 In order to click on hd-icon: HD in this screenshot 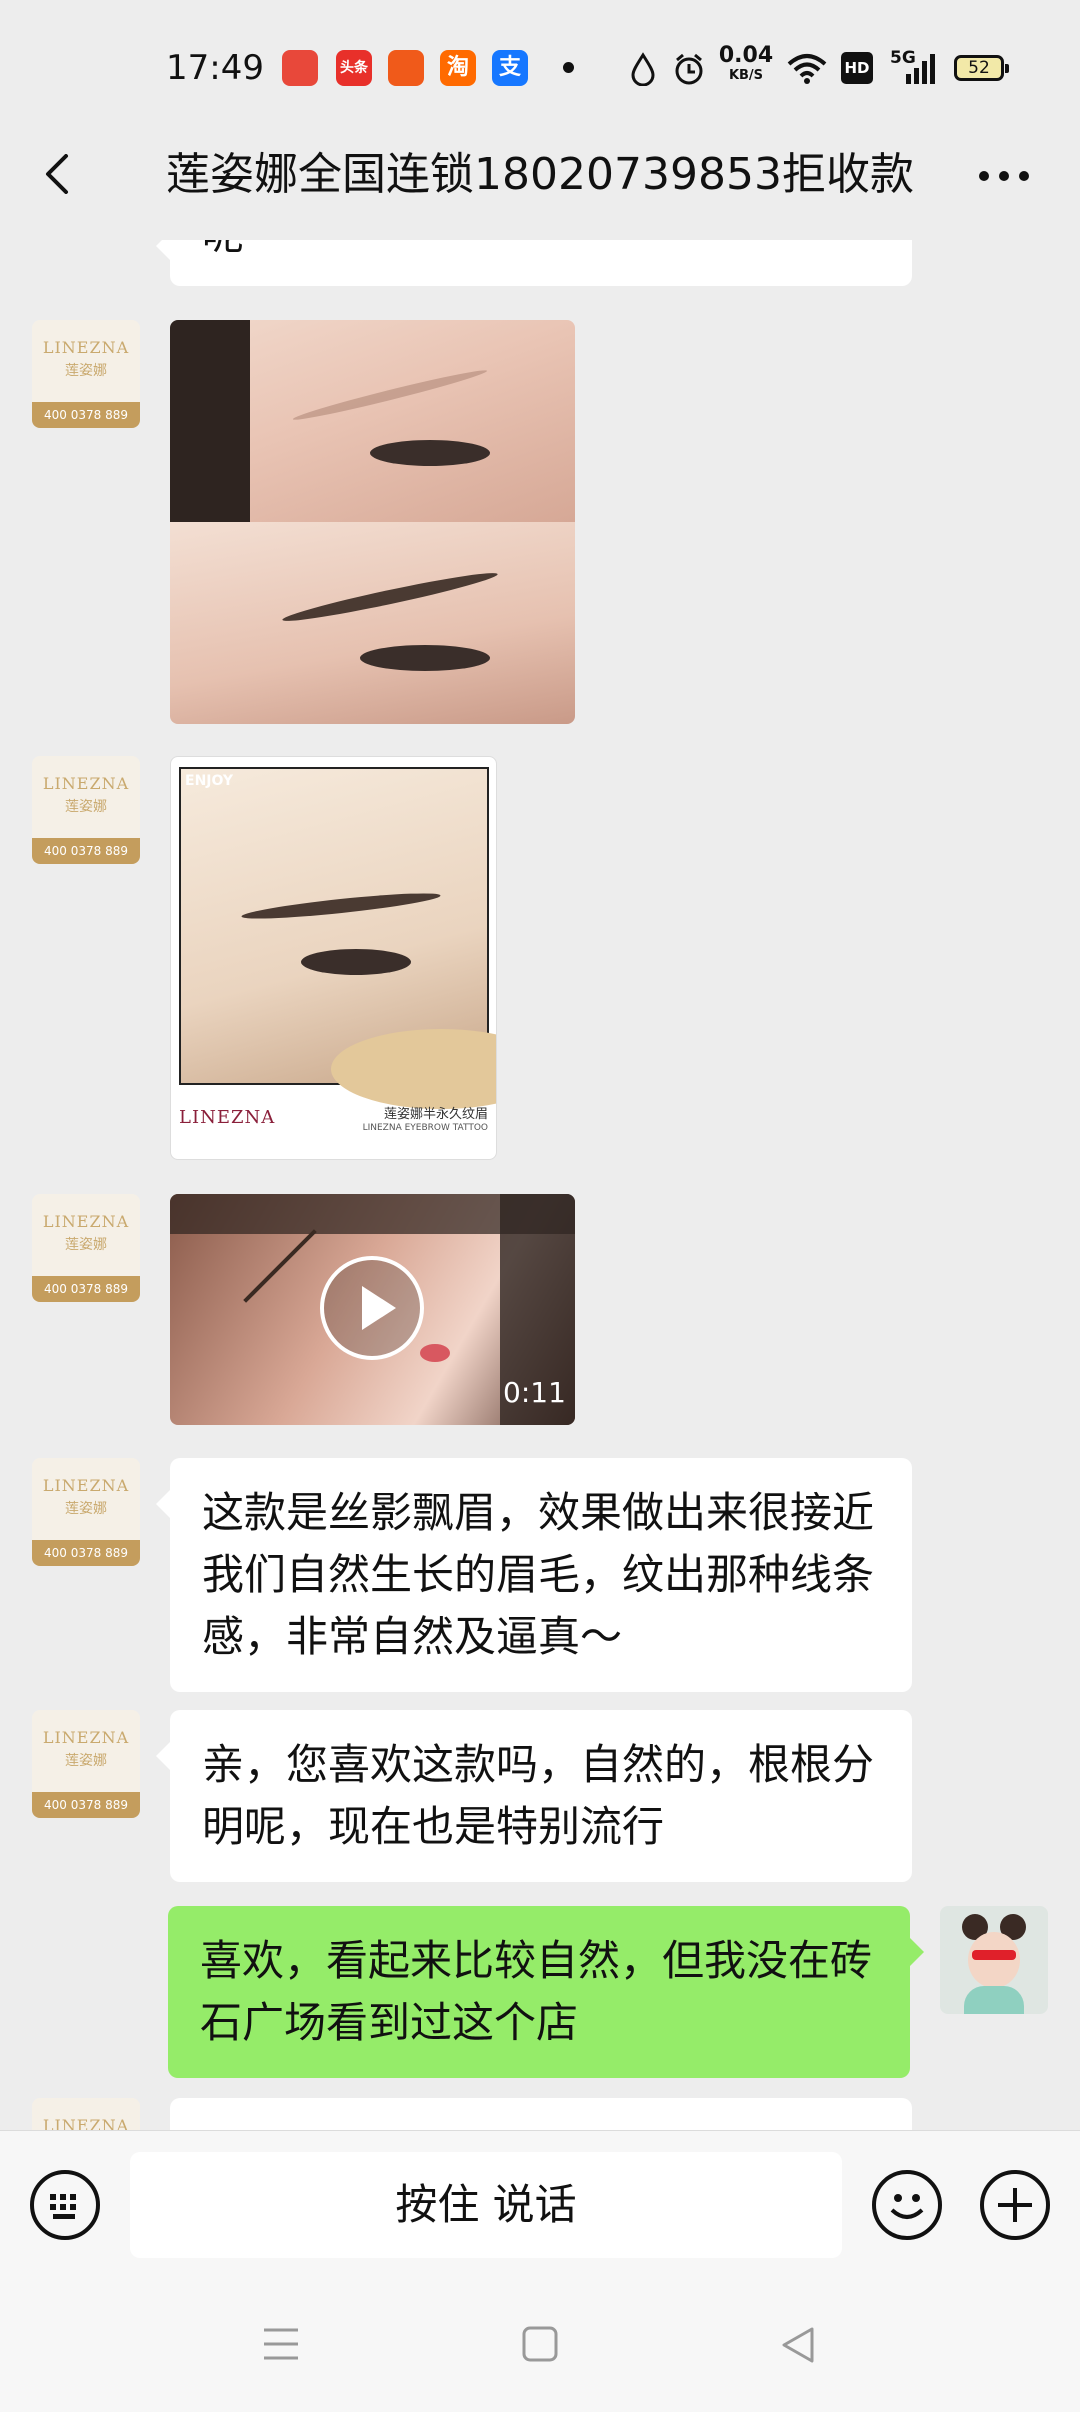, I will do `click(857, 68)`.